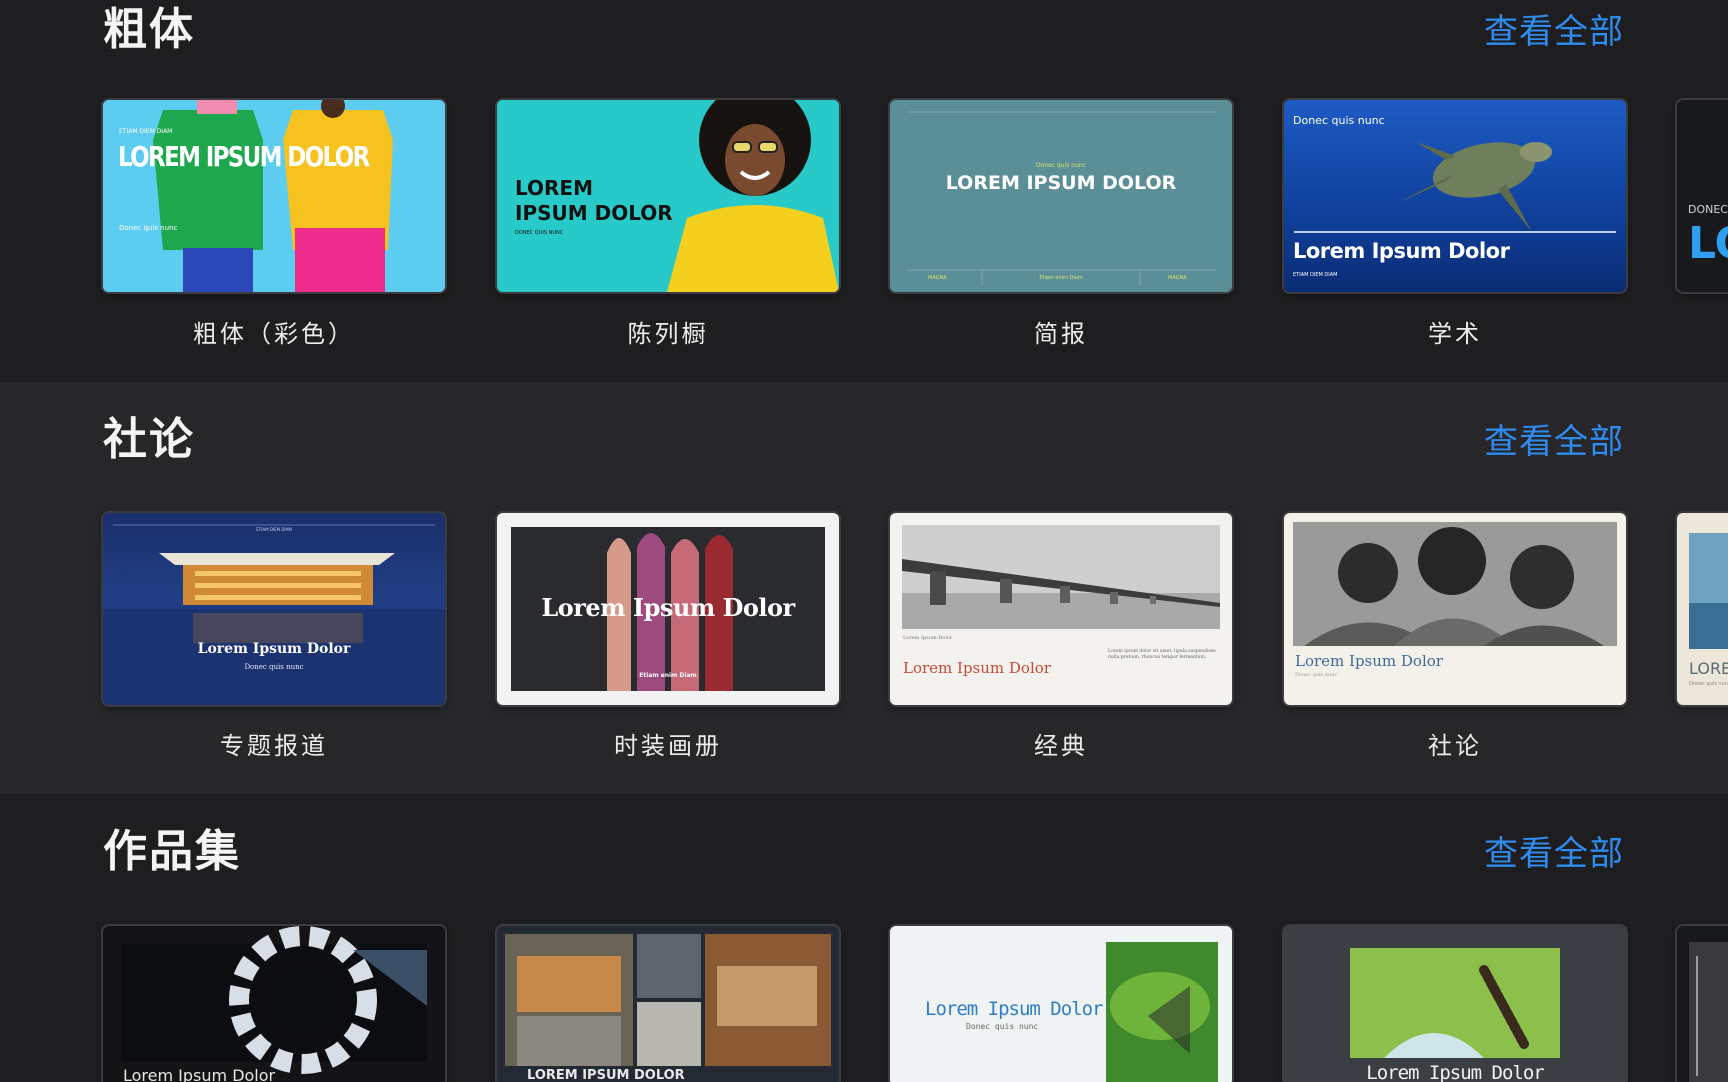  What do you see at coordinates (1455, 609) in the screenshot?
I see `template-thumbnail-editorial: Lorem Ipsum Dolor Donec quis nunc` at bounding box center [1455, 609].